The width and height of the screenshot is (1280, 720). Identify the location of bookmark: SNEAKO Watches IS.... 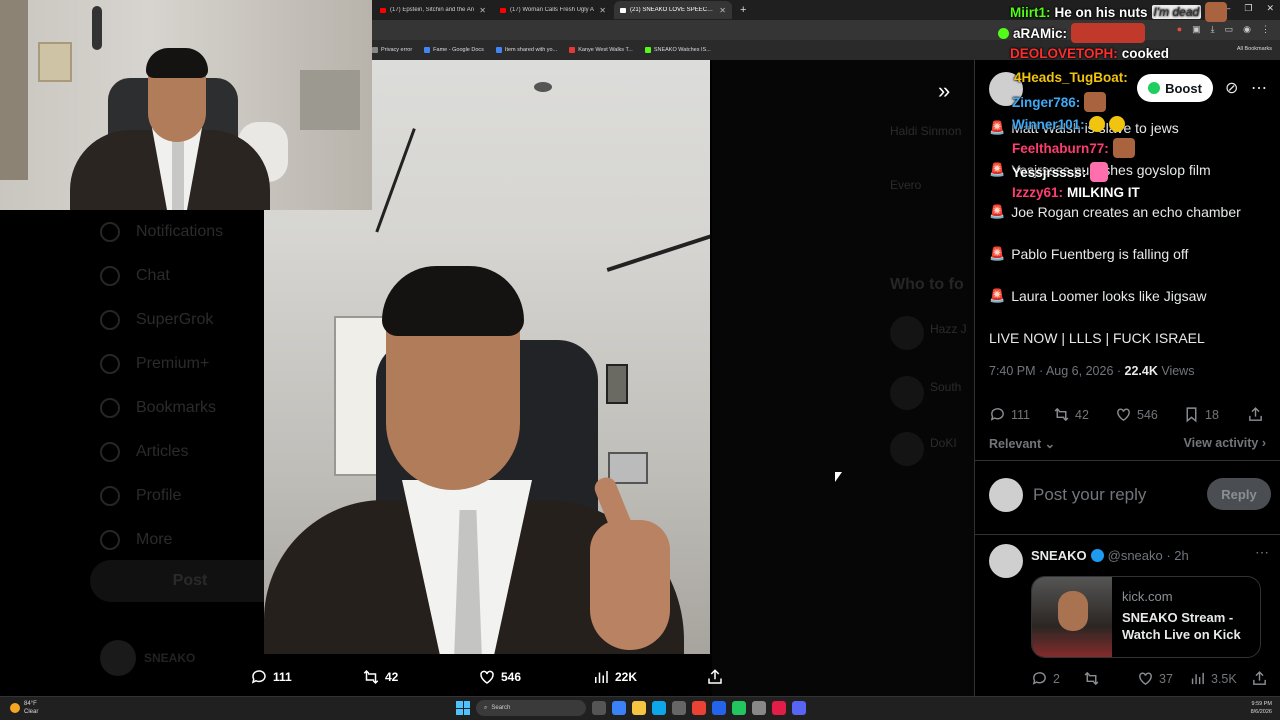
(677, 50).